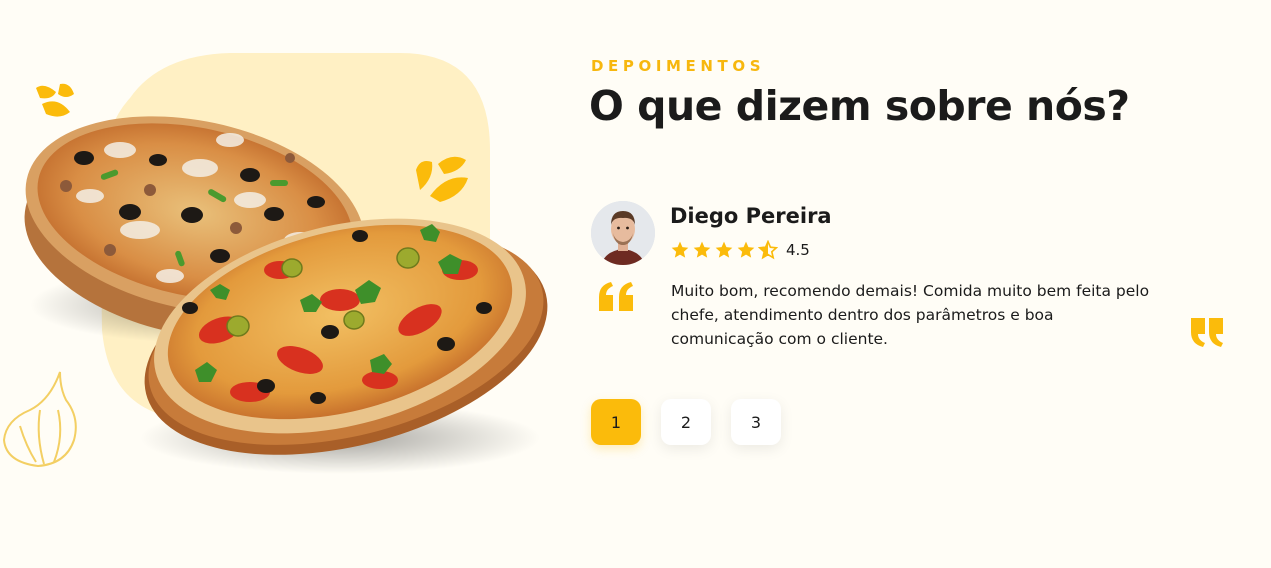  What do you see at coordinates (751, 216) in the screenshot?
I see `reviewer-name: Diego Pereira` at bounding box center [751, 216].